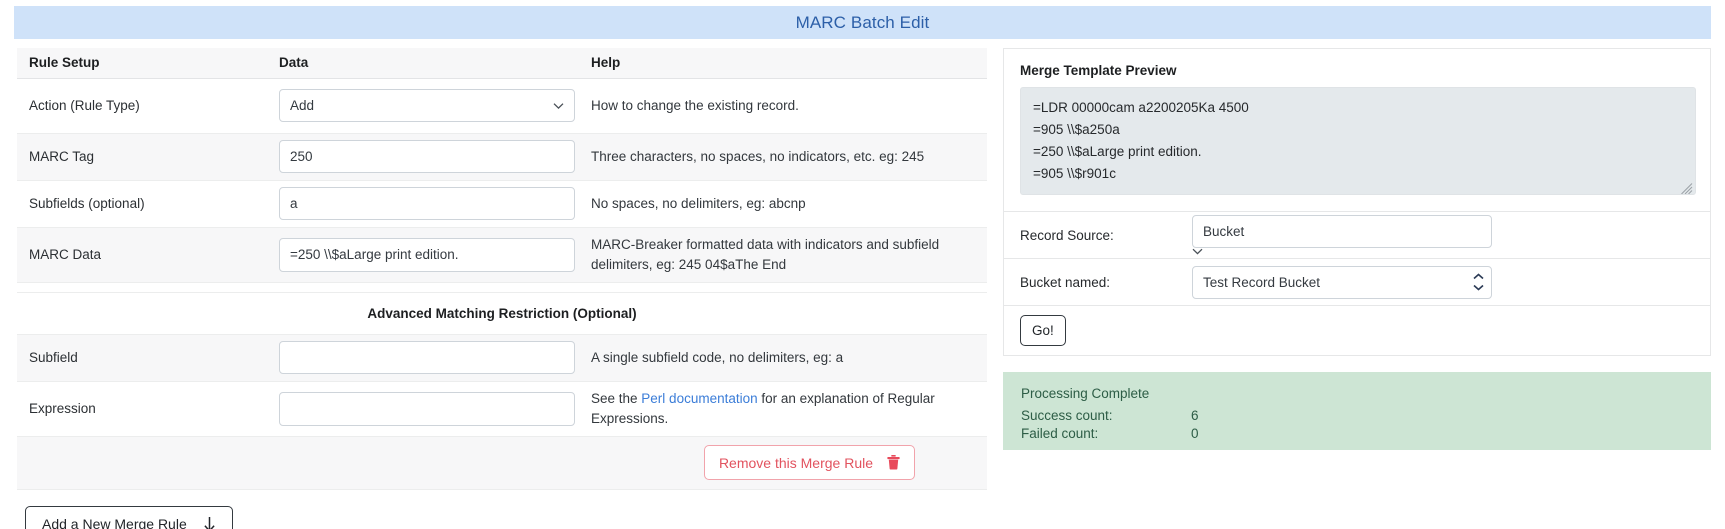 Image resolution: width=1725 pixels, height=529 pixels. I want to click on row-label-marc-tag: MARC Tag, so click(62, 156).